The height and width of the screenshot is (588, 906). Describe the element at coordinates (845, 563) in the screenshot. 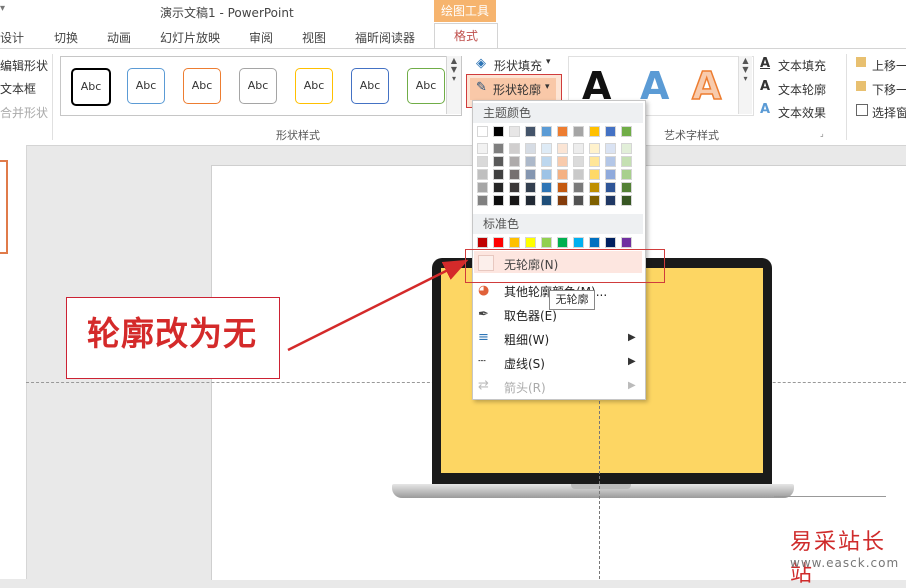

I see `watermark-url: www.easck.com` at that location.